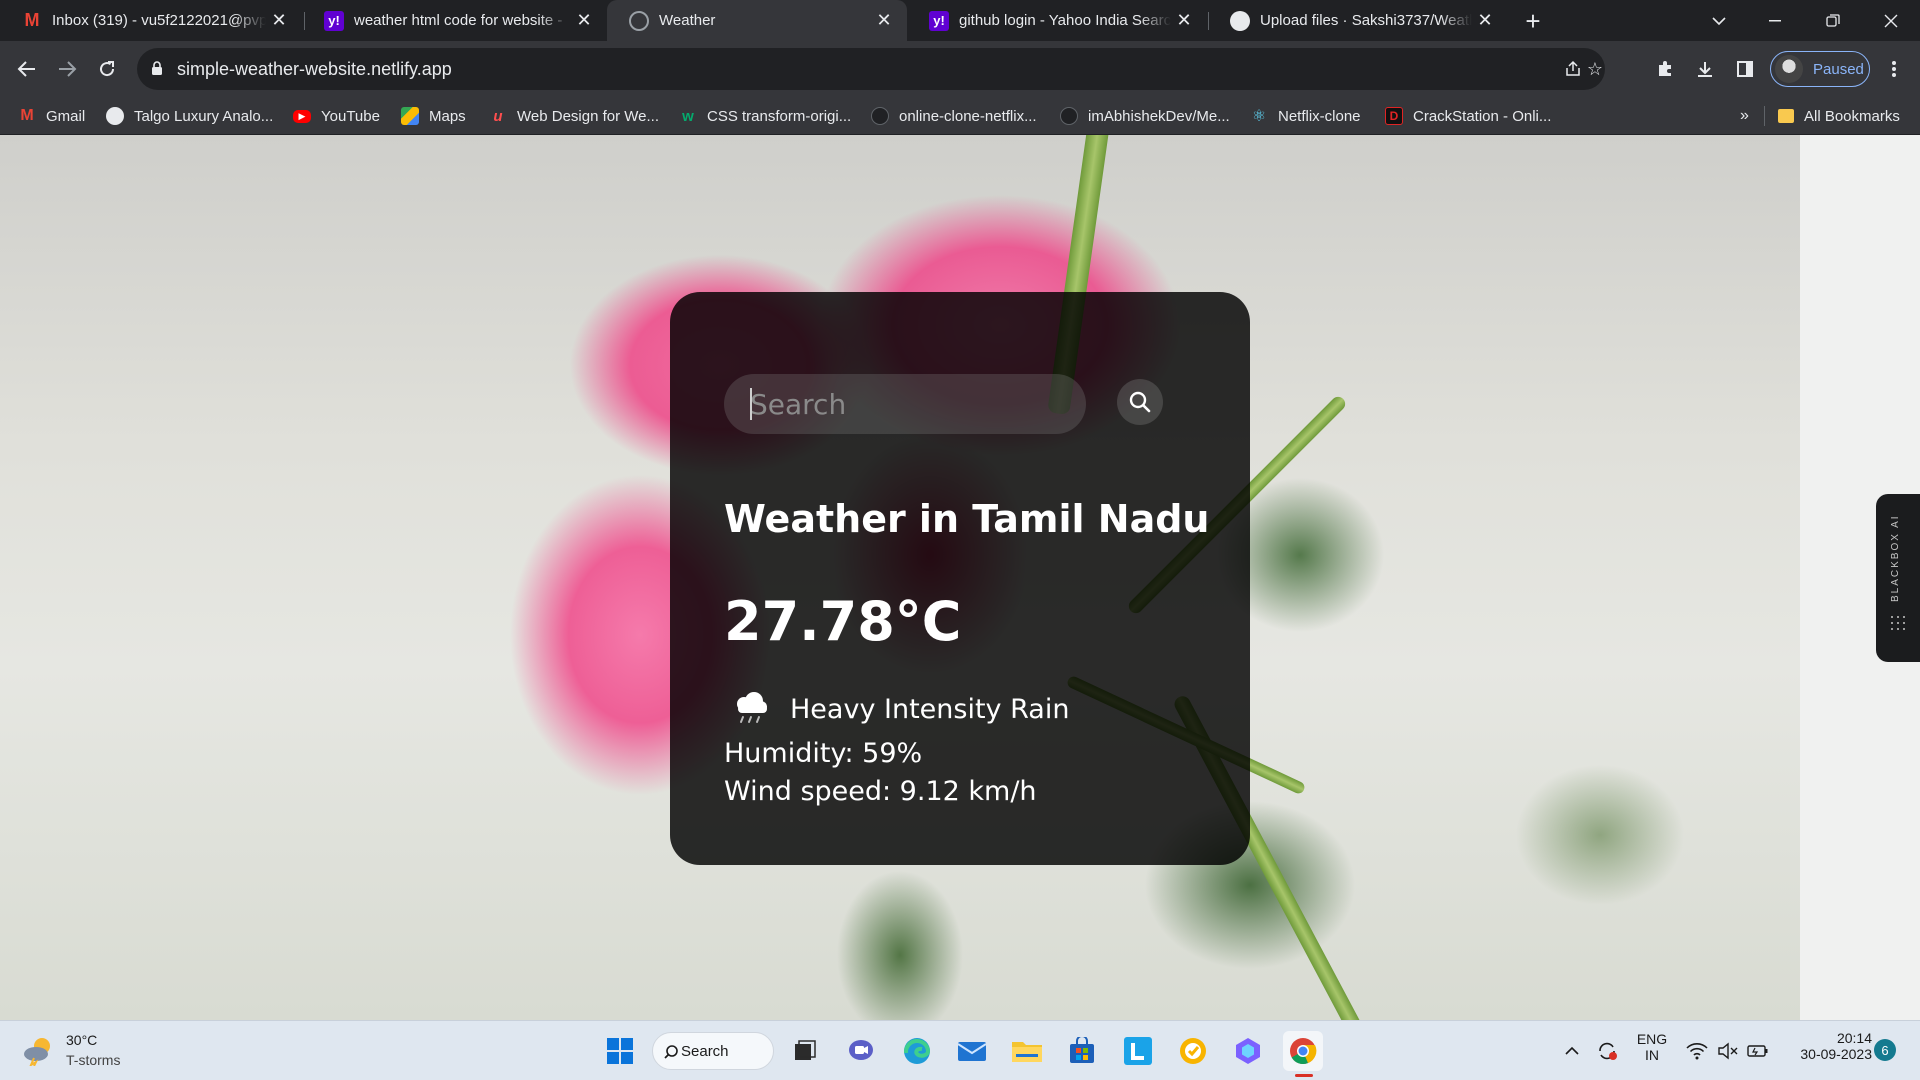  I want to click on edge-icon, so click(917, 1051).